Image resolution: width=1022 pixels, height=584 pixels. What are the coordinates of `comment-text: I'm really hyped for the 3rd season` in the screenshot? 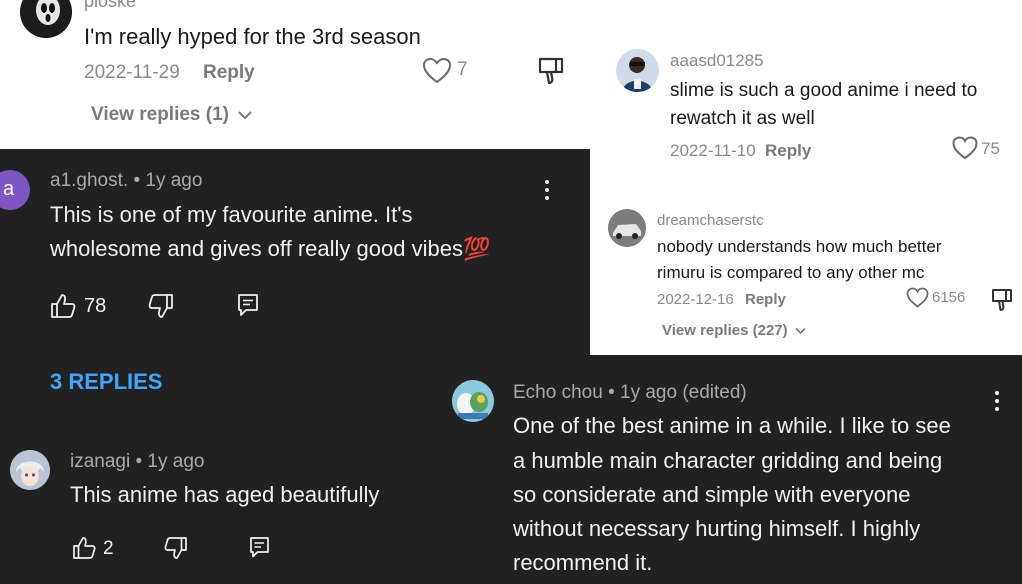 It's located at (252, 36).